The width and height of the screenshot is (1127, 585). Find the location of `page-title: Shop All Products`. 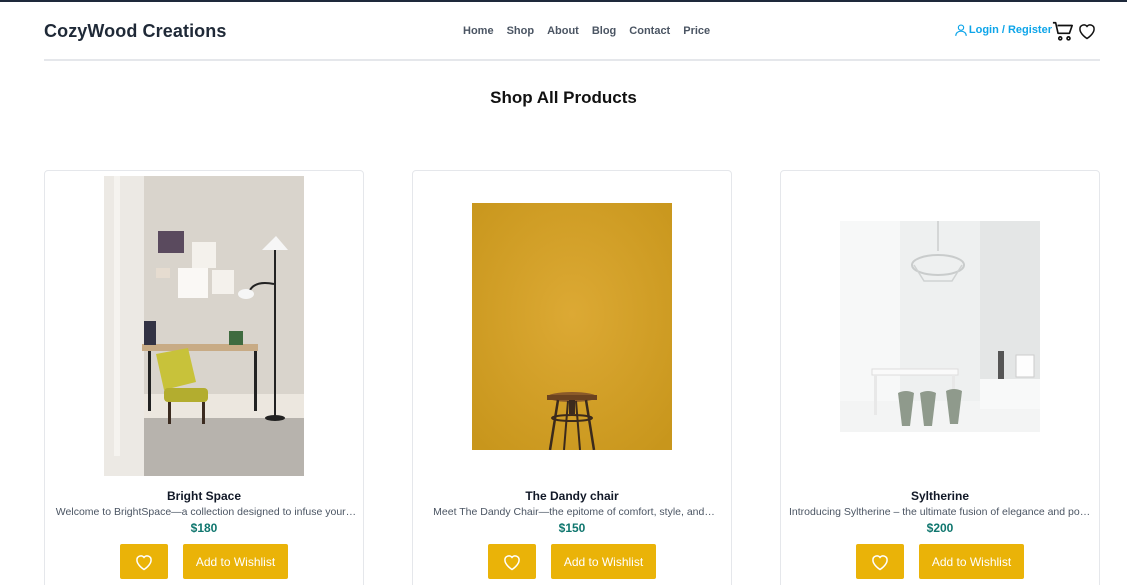

page-title: Shop All Products is located at coordinates (563, 97).